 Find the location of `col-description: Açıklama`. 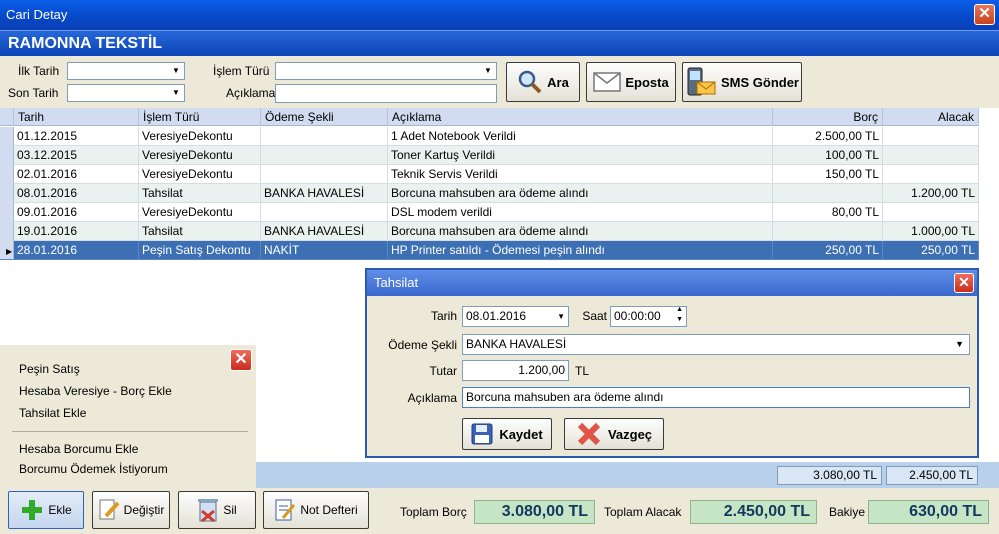

col-description: Açıklama is located at coordinates (580, 117).